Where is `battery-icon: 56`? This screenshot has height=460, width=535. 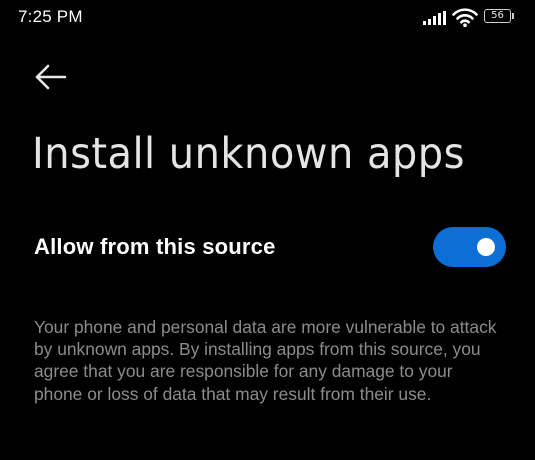
battery-icon: 56 is located at coordinates (499, 17).